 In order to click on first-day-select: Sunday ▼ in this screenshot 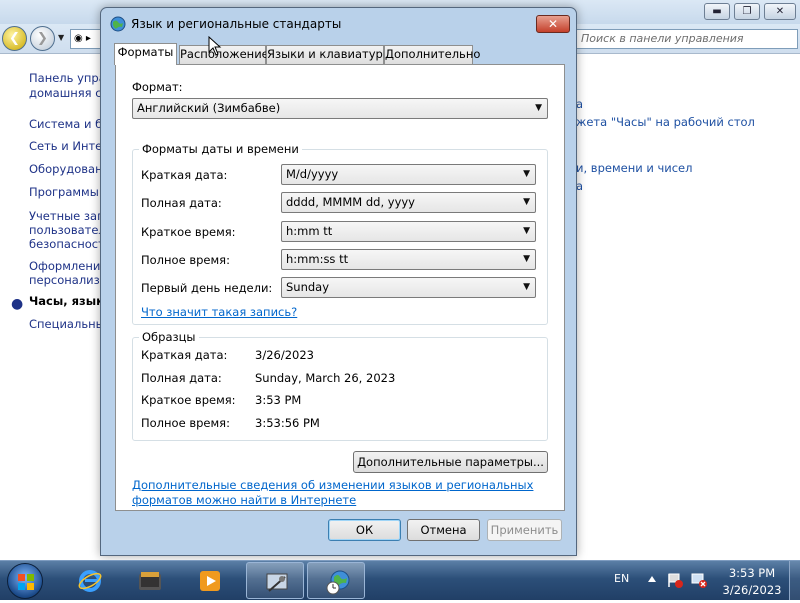, I will do `click(408, 287)`.